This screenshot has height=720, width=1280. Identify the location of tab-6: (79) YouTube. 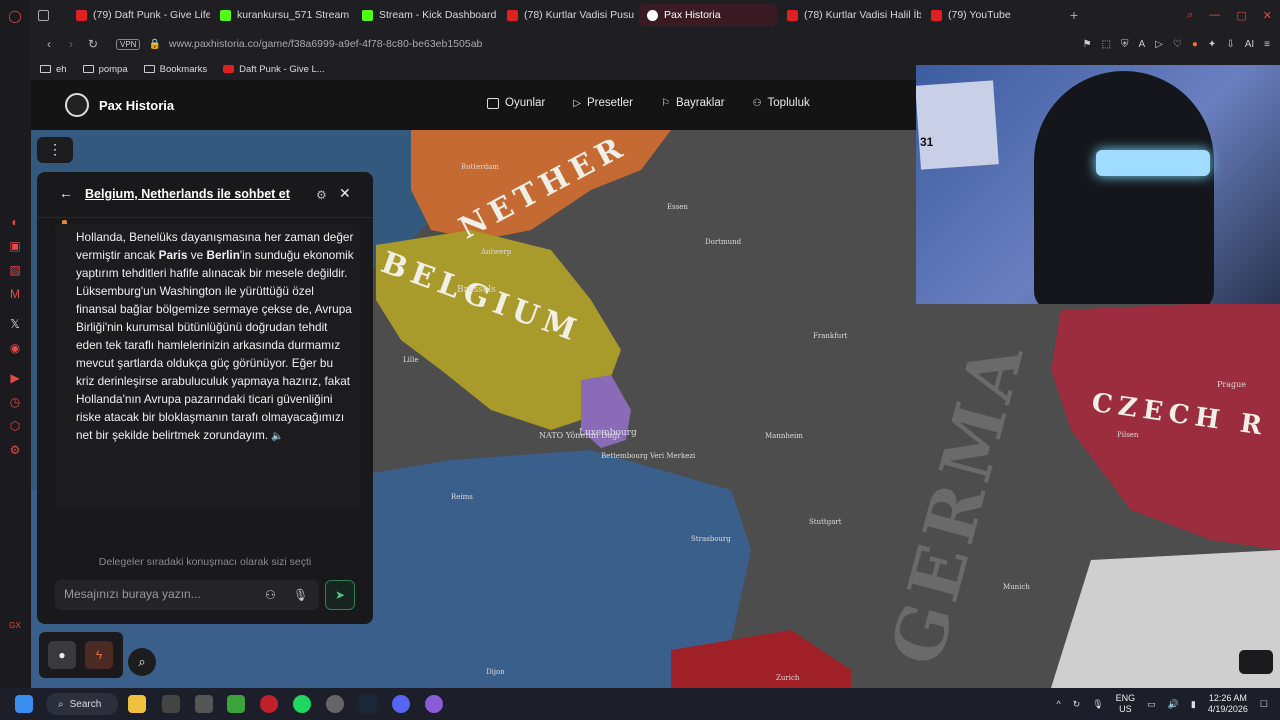
(992, 15).